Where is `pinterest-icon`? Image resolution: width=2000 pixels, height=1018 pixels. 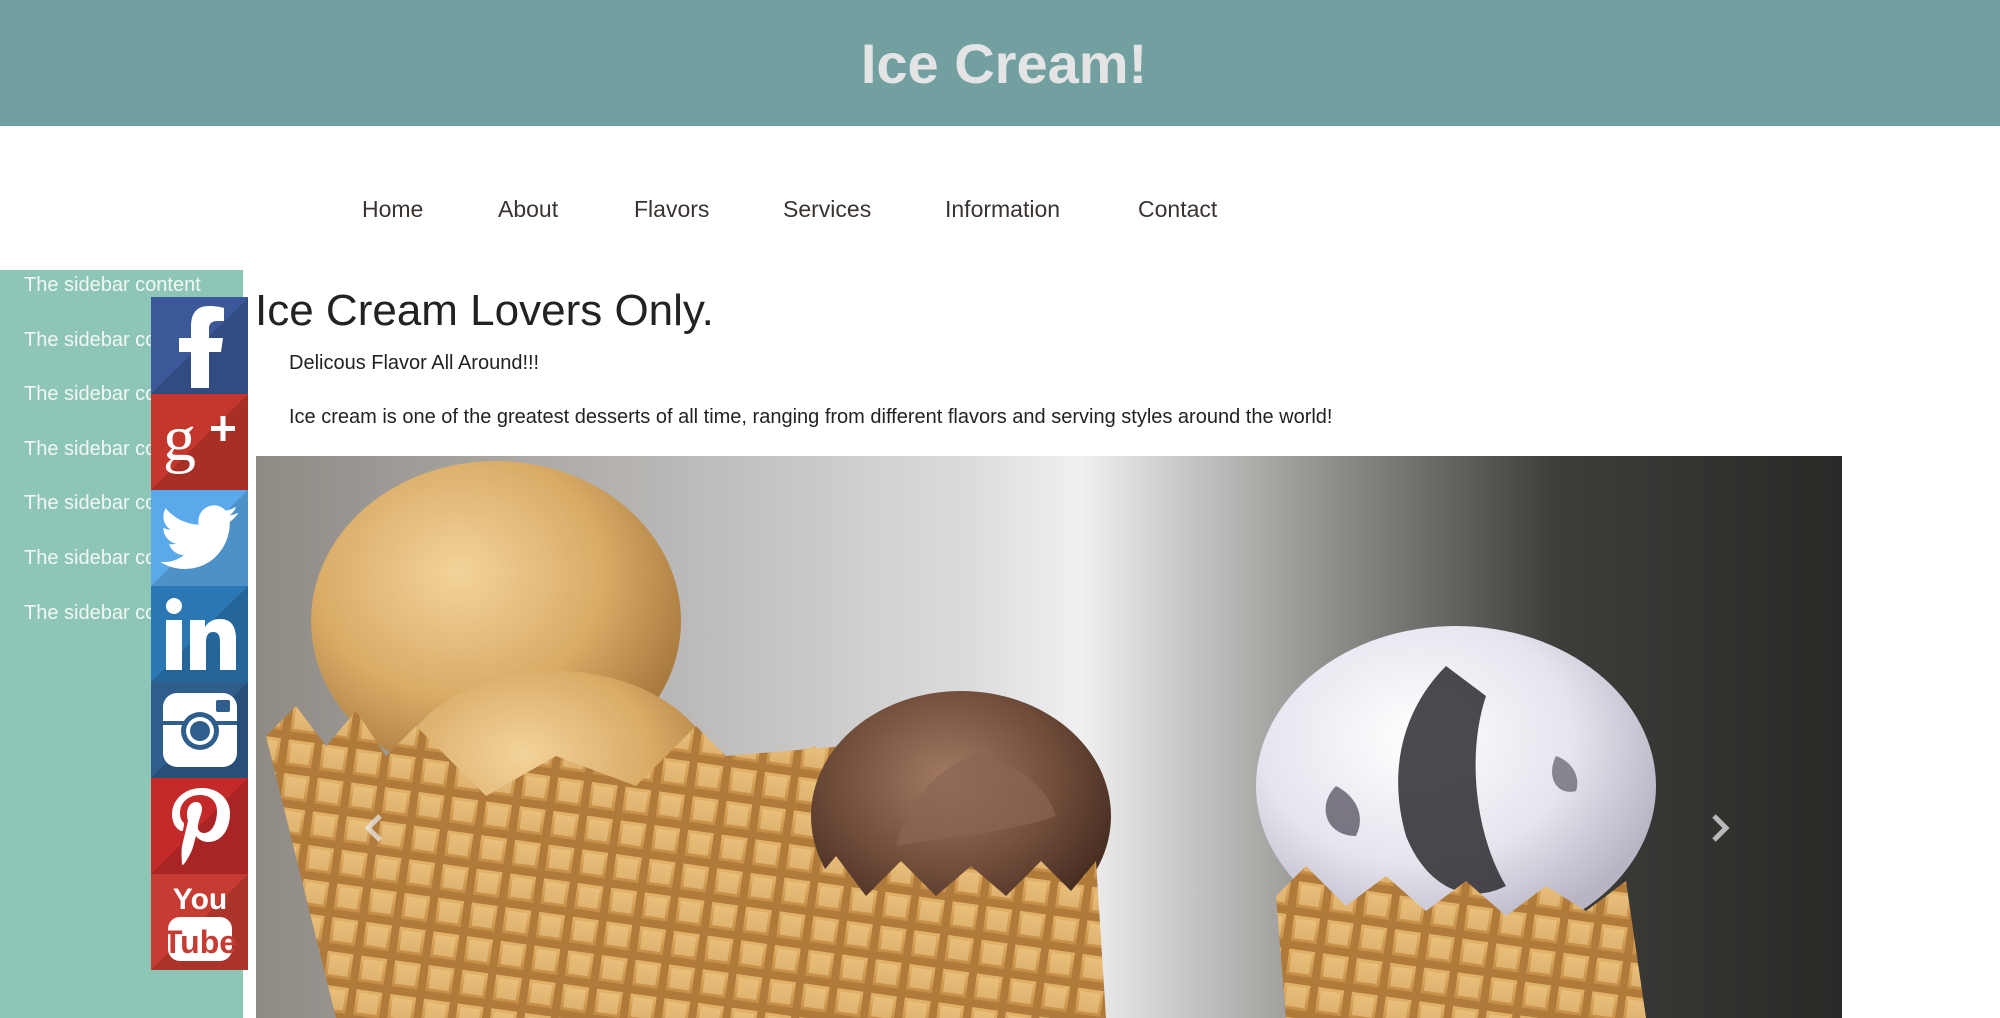 pinterest-icon is located at coordinates (200, 826).